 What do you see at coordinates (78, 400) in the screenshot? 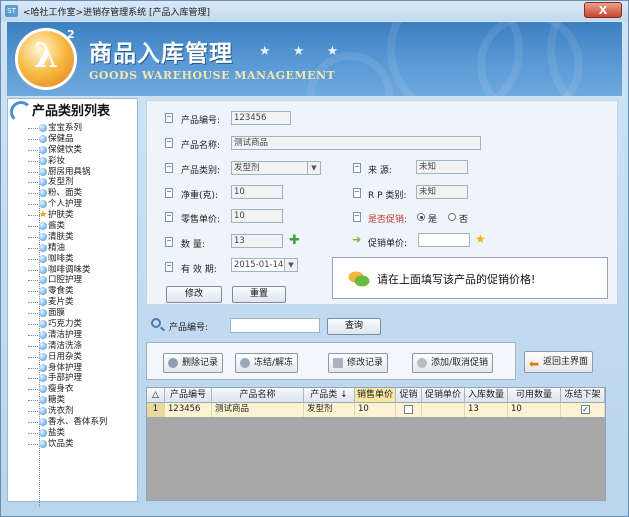
I see `sidebar-item: 糖类` at bounding box center [78, 400].